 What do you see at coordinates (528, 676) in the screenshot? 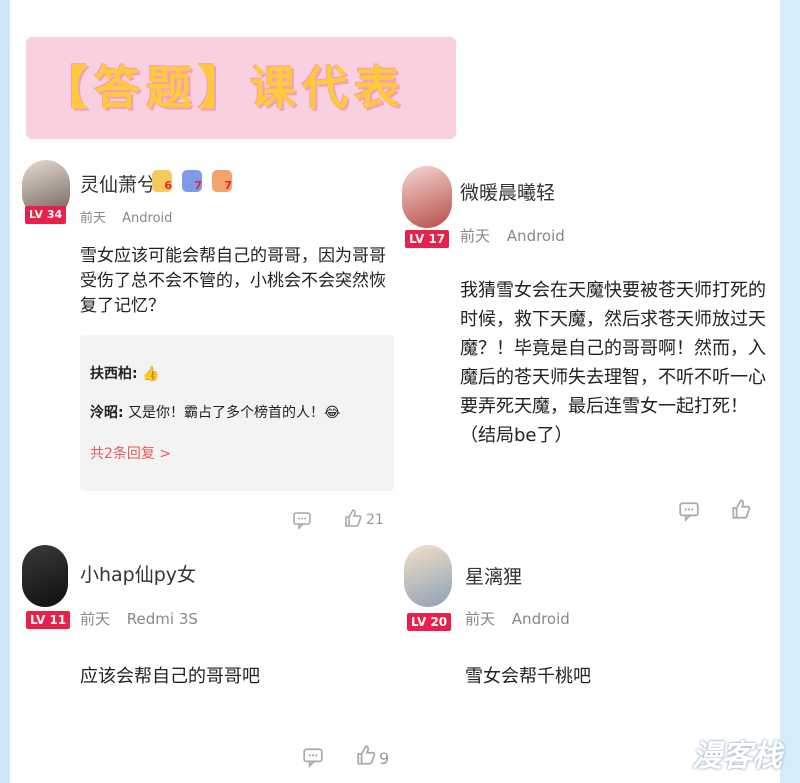
I see `comment-text: 雪女会帮千桃吧` at bounding box center [528, 676].